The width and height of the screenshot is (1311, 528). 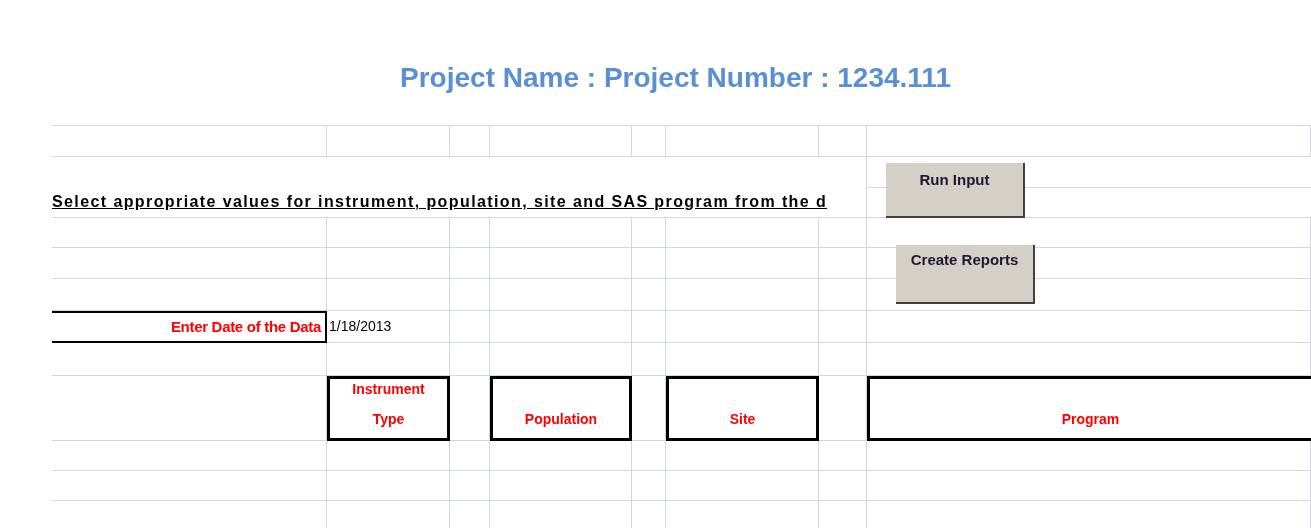 I want to click on date-label: Enter Date of the Data, so click(x=189, y=327).